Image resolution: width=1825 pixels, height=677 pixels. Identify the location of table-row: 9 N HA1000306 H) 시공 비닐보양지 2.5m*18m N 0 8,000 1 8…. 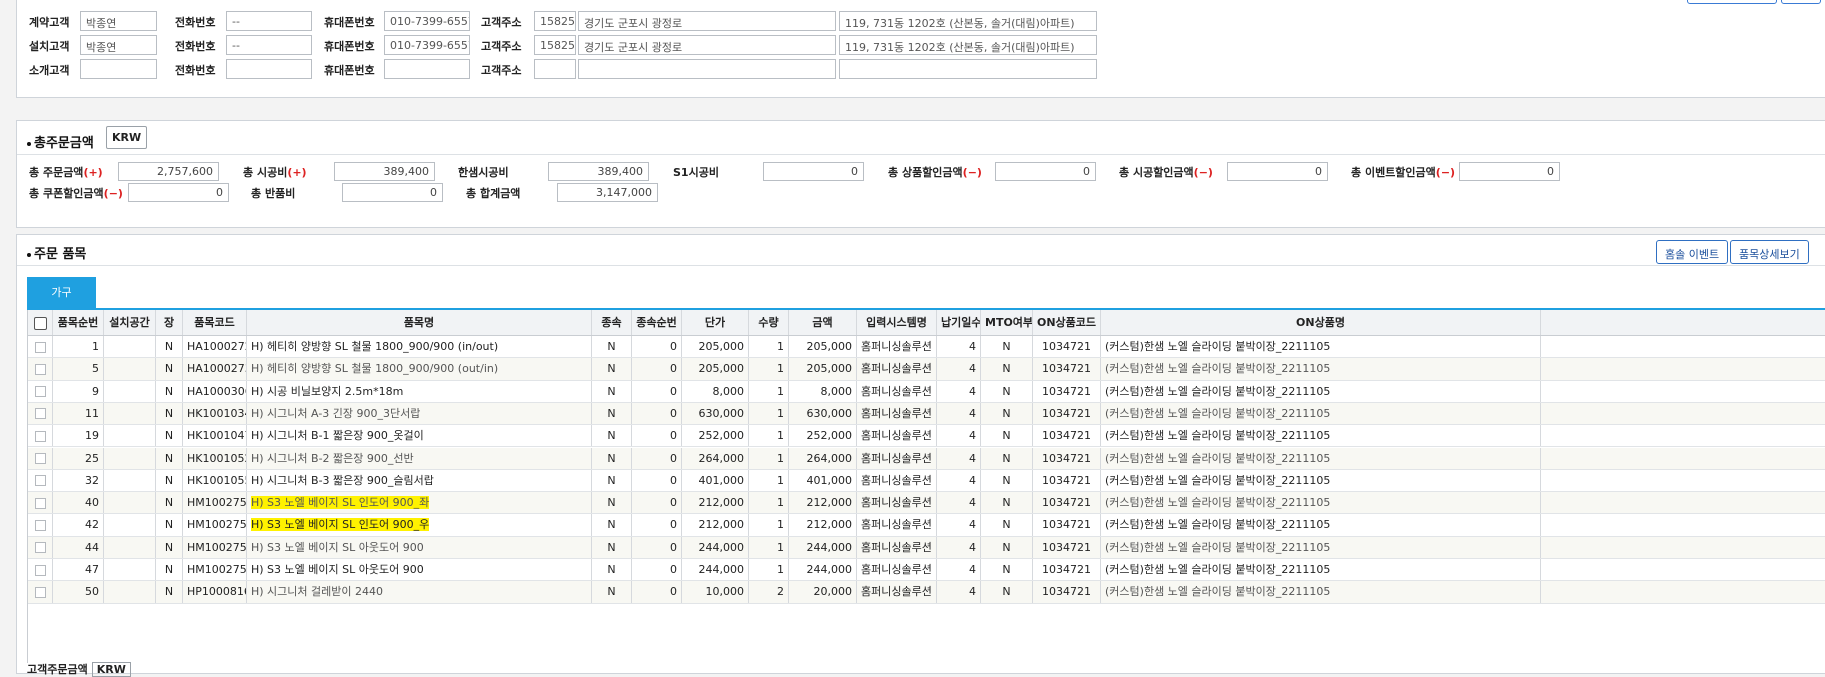
(926, 391).